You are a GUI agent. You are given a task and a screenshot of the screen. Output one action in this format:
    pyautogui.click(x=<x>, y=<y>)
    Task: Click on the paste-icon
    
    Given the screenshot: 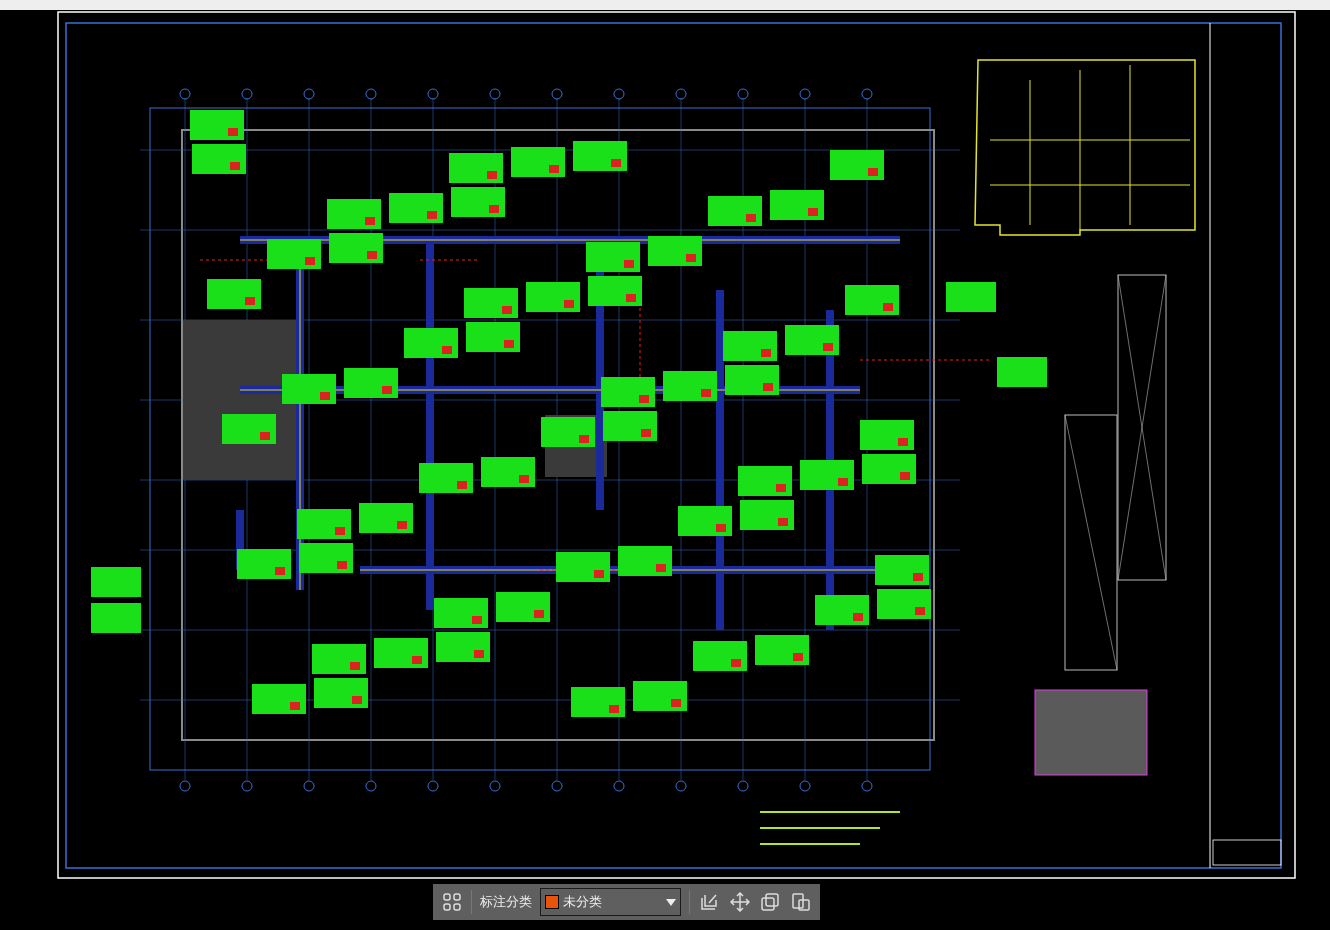 What is the action you would take?
    pyautogui.click(x=800, y=902)
    